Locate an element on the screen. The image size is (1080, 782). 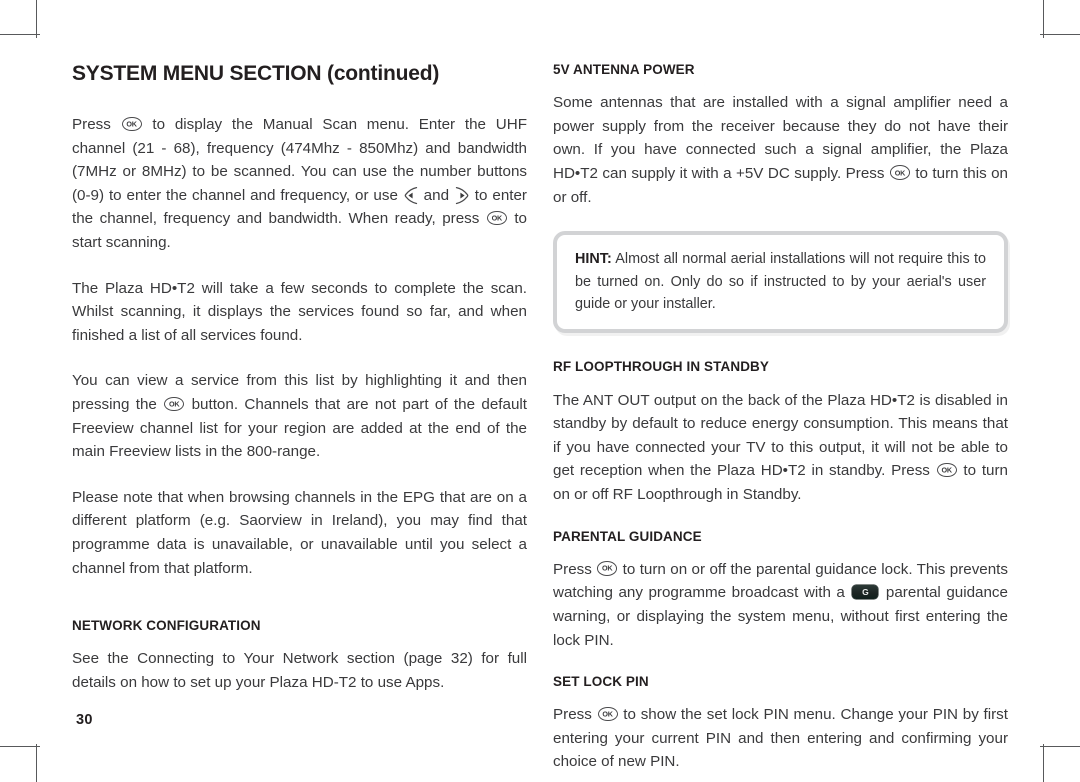
parental-guidance-badge-icon: G is located at coordinates (865, 592).